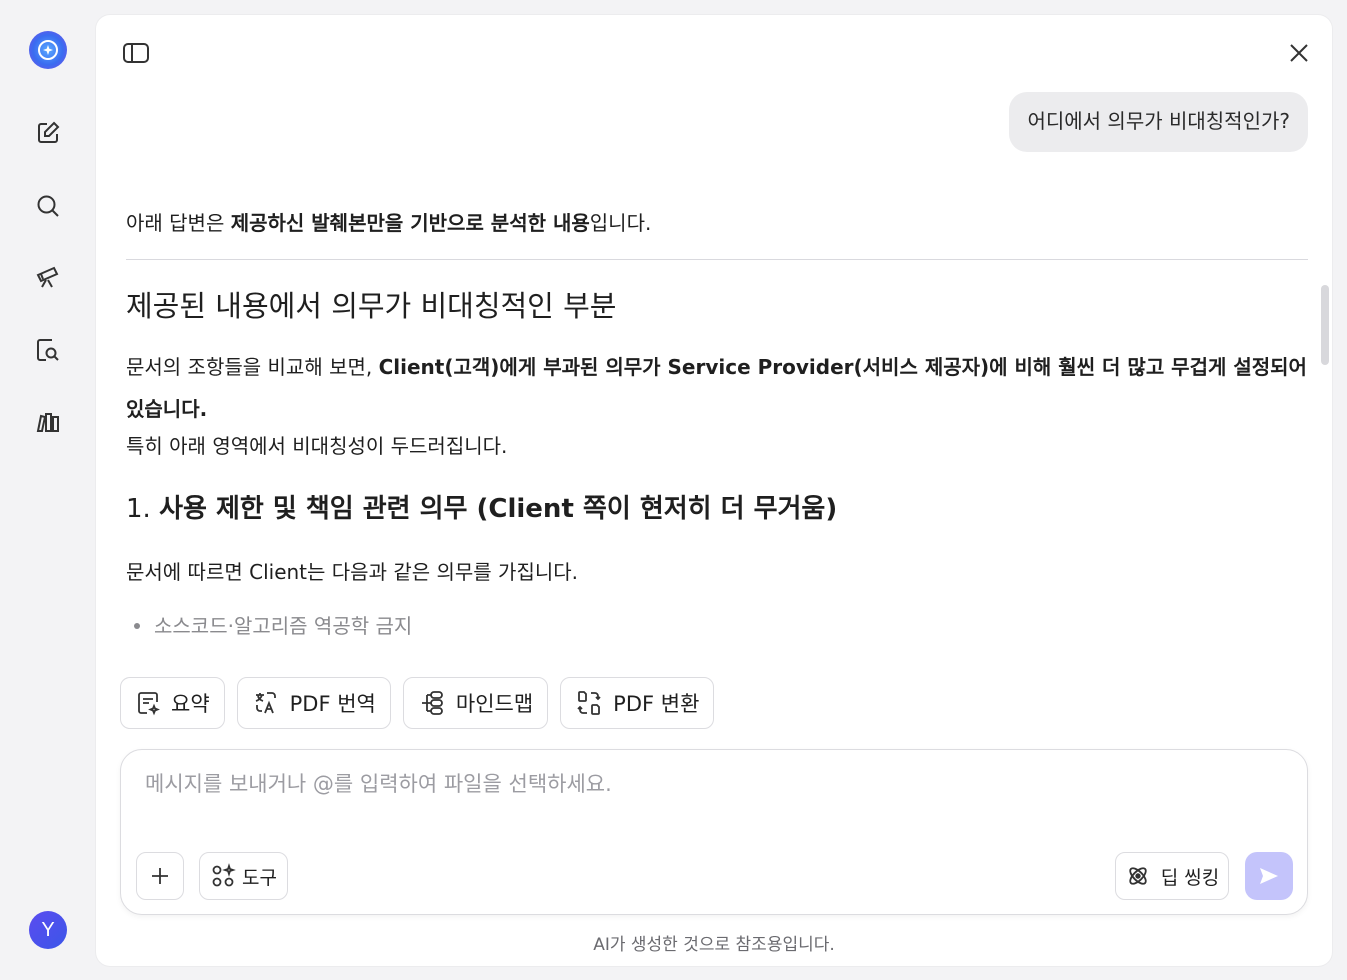 Image resolution: width=1347 pixels, height=980 pixels. Describe the element at coordinates (1325, 325) in the screenshot. I see `scrollbar` at that location.